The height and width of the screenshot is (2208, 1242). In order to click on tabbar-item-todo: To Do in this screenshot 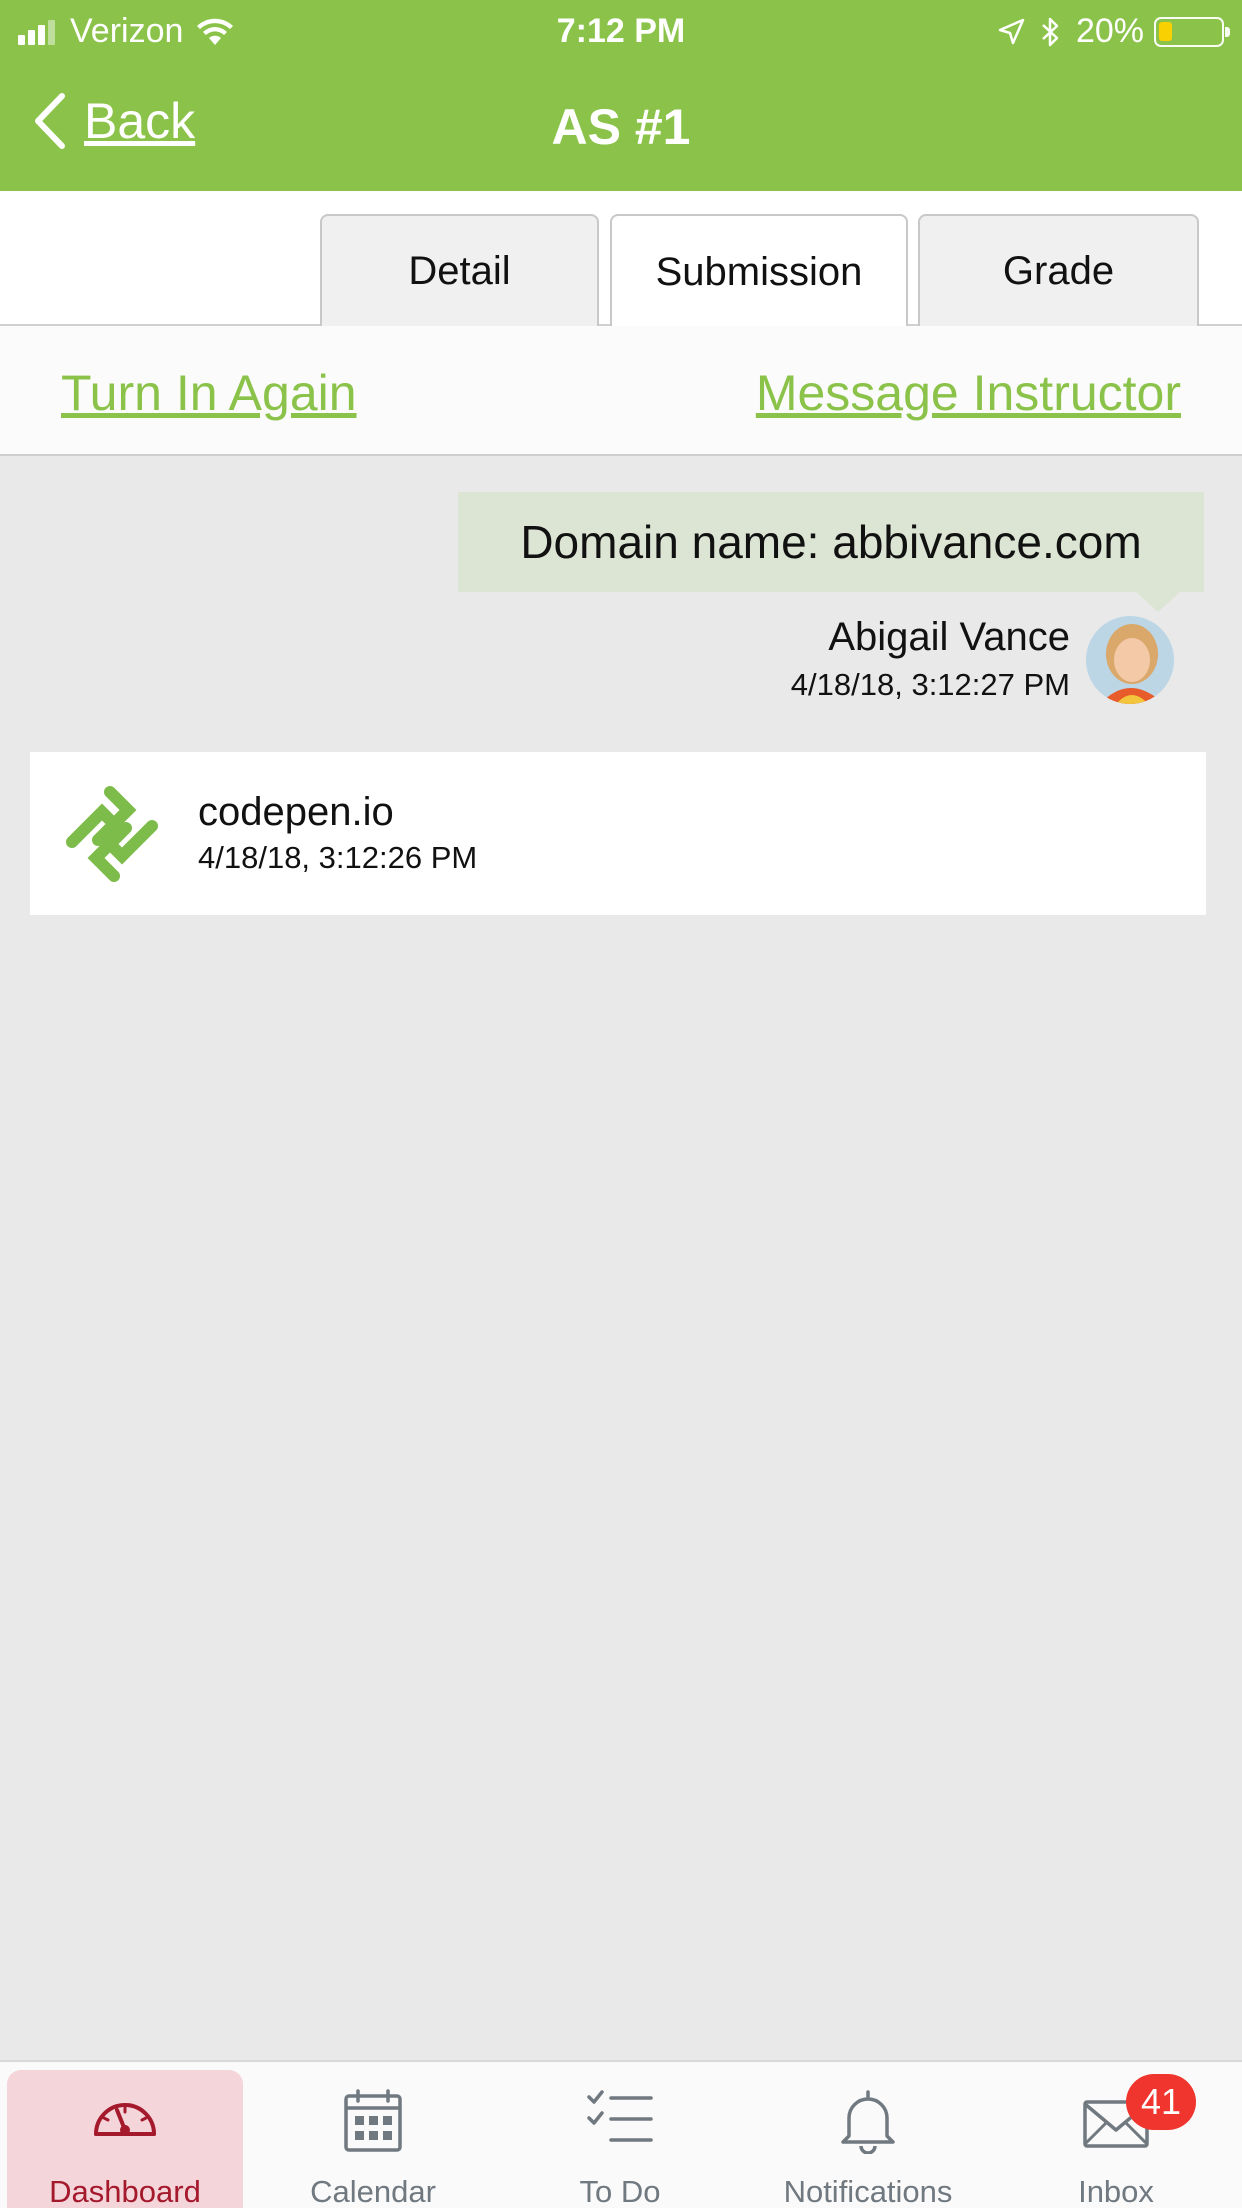, I will do `click(620, 2139)`.